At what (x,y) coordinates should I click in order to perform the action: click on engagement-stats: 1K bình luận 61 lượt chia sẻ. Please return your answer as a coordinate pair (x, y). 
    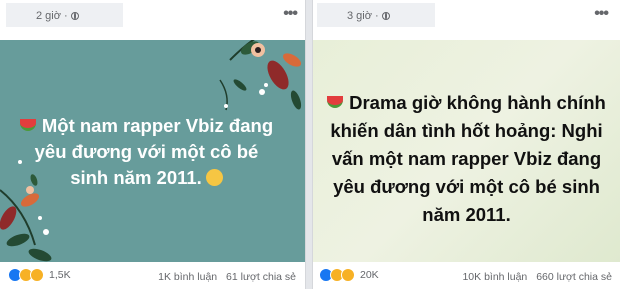
    Looking at the image, I should click on (227, 277).